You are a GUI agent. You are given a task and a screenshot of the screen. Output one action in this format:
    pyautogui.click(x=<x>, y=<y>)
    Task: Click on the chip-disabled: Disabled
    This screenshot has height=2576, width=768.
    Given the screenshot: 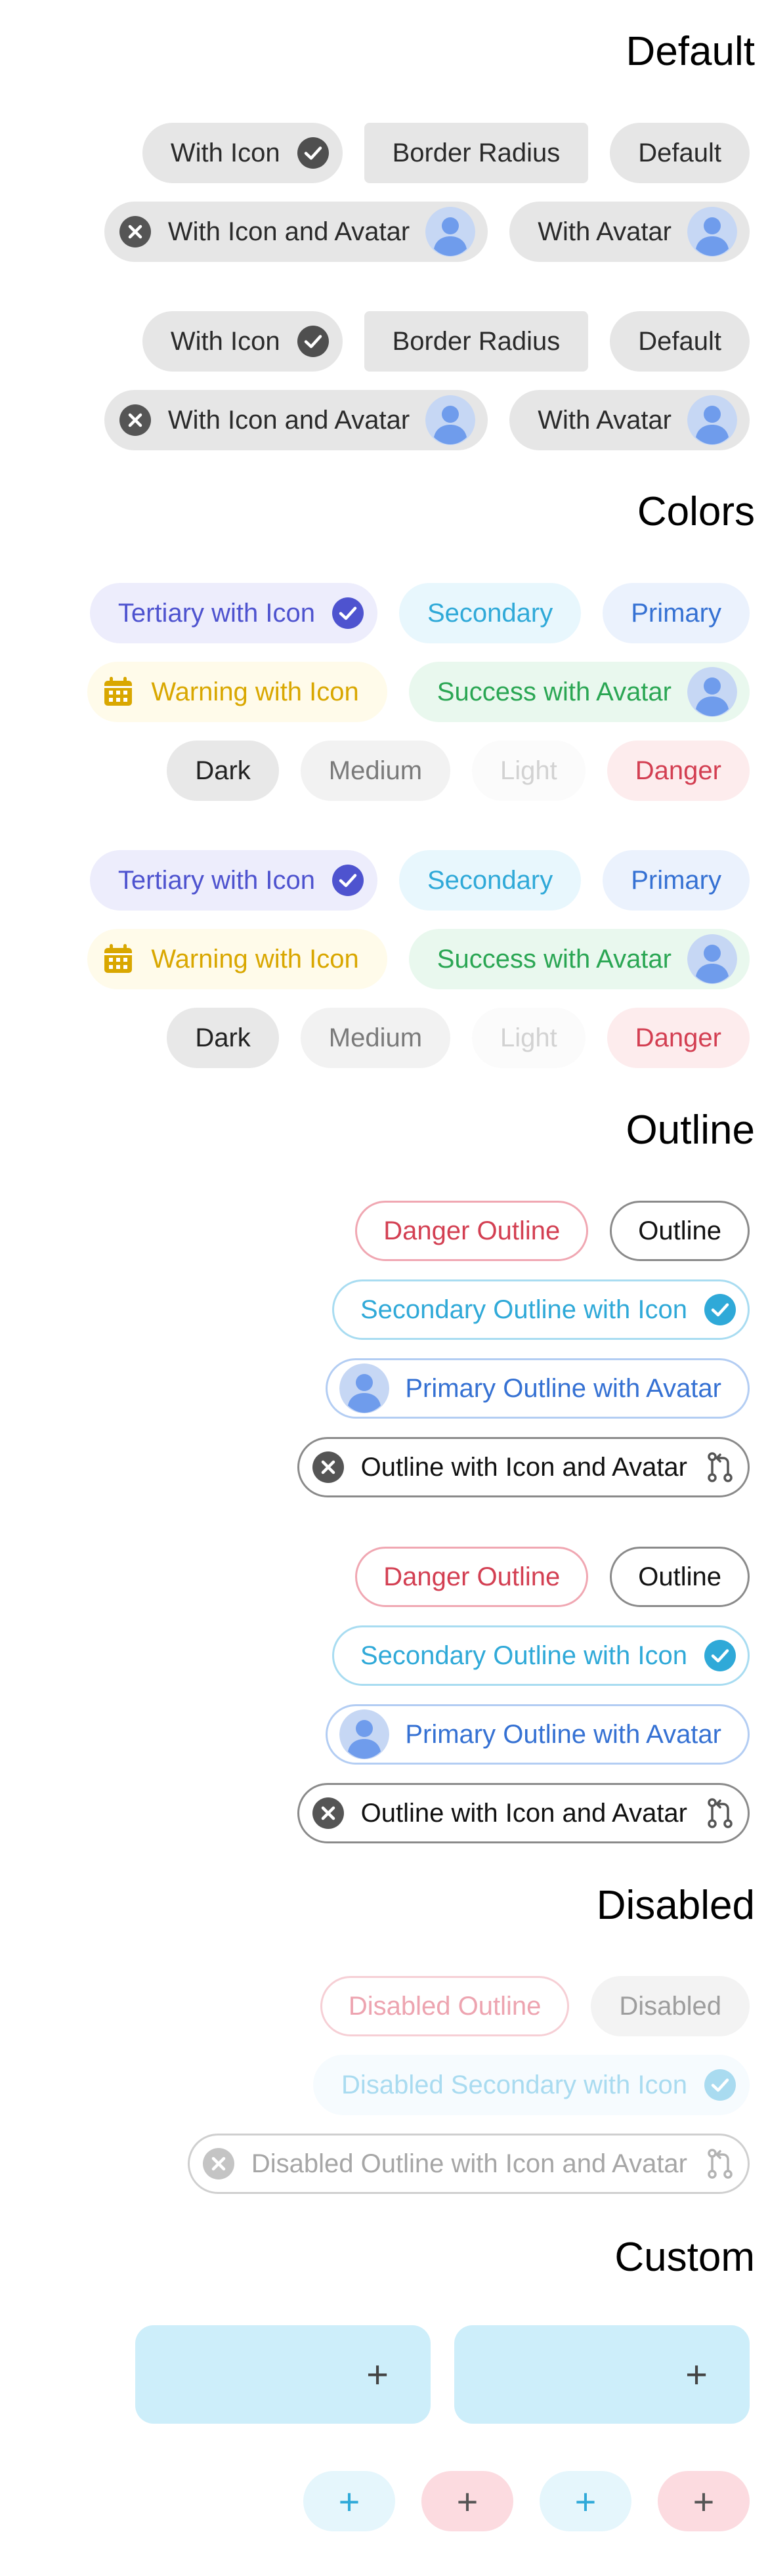 What is the action you would take?
    pyautogui.click(x=670, y=2006)
    